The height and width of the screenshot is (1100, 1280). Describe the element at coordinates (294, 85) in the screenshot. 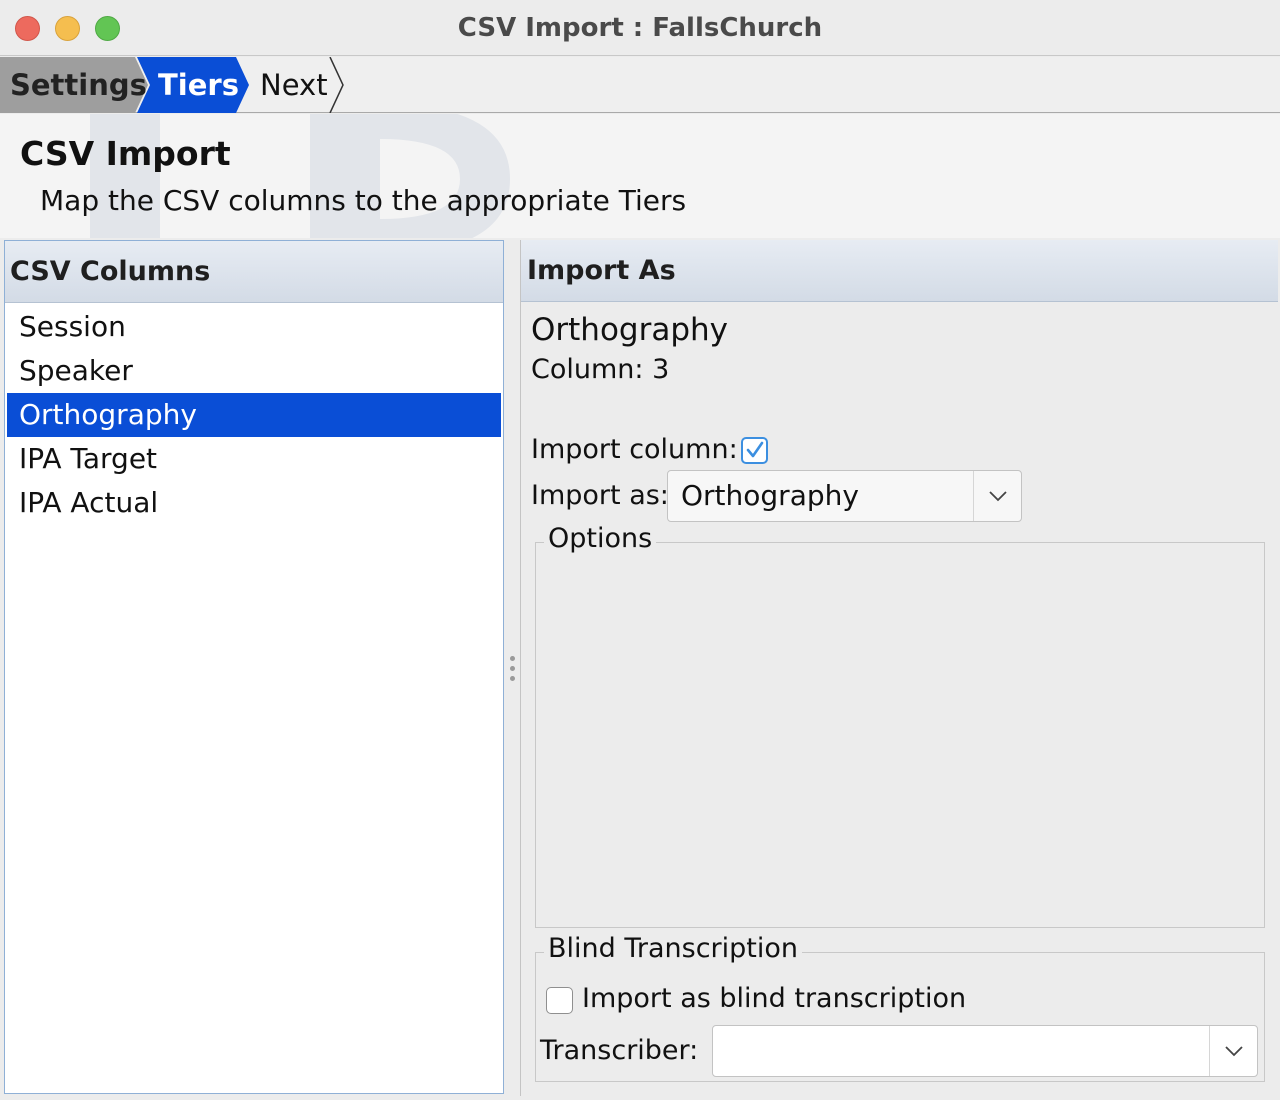

I see `breadcrumb-step-next: Next` at that location.